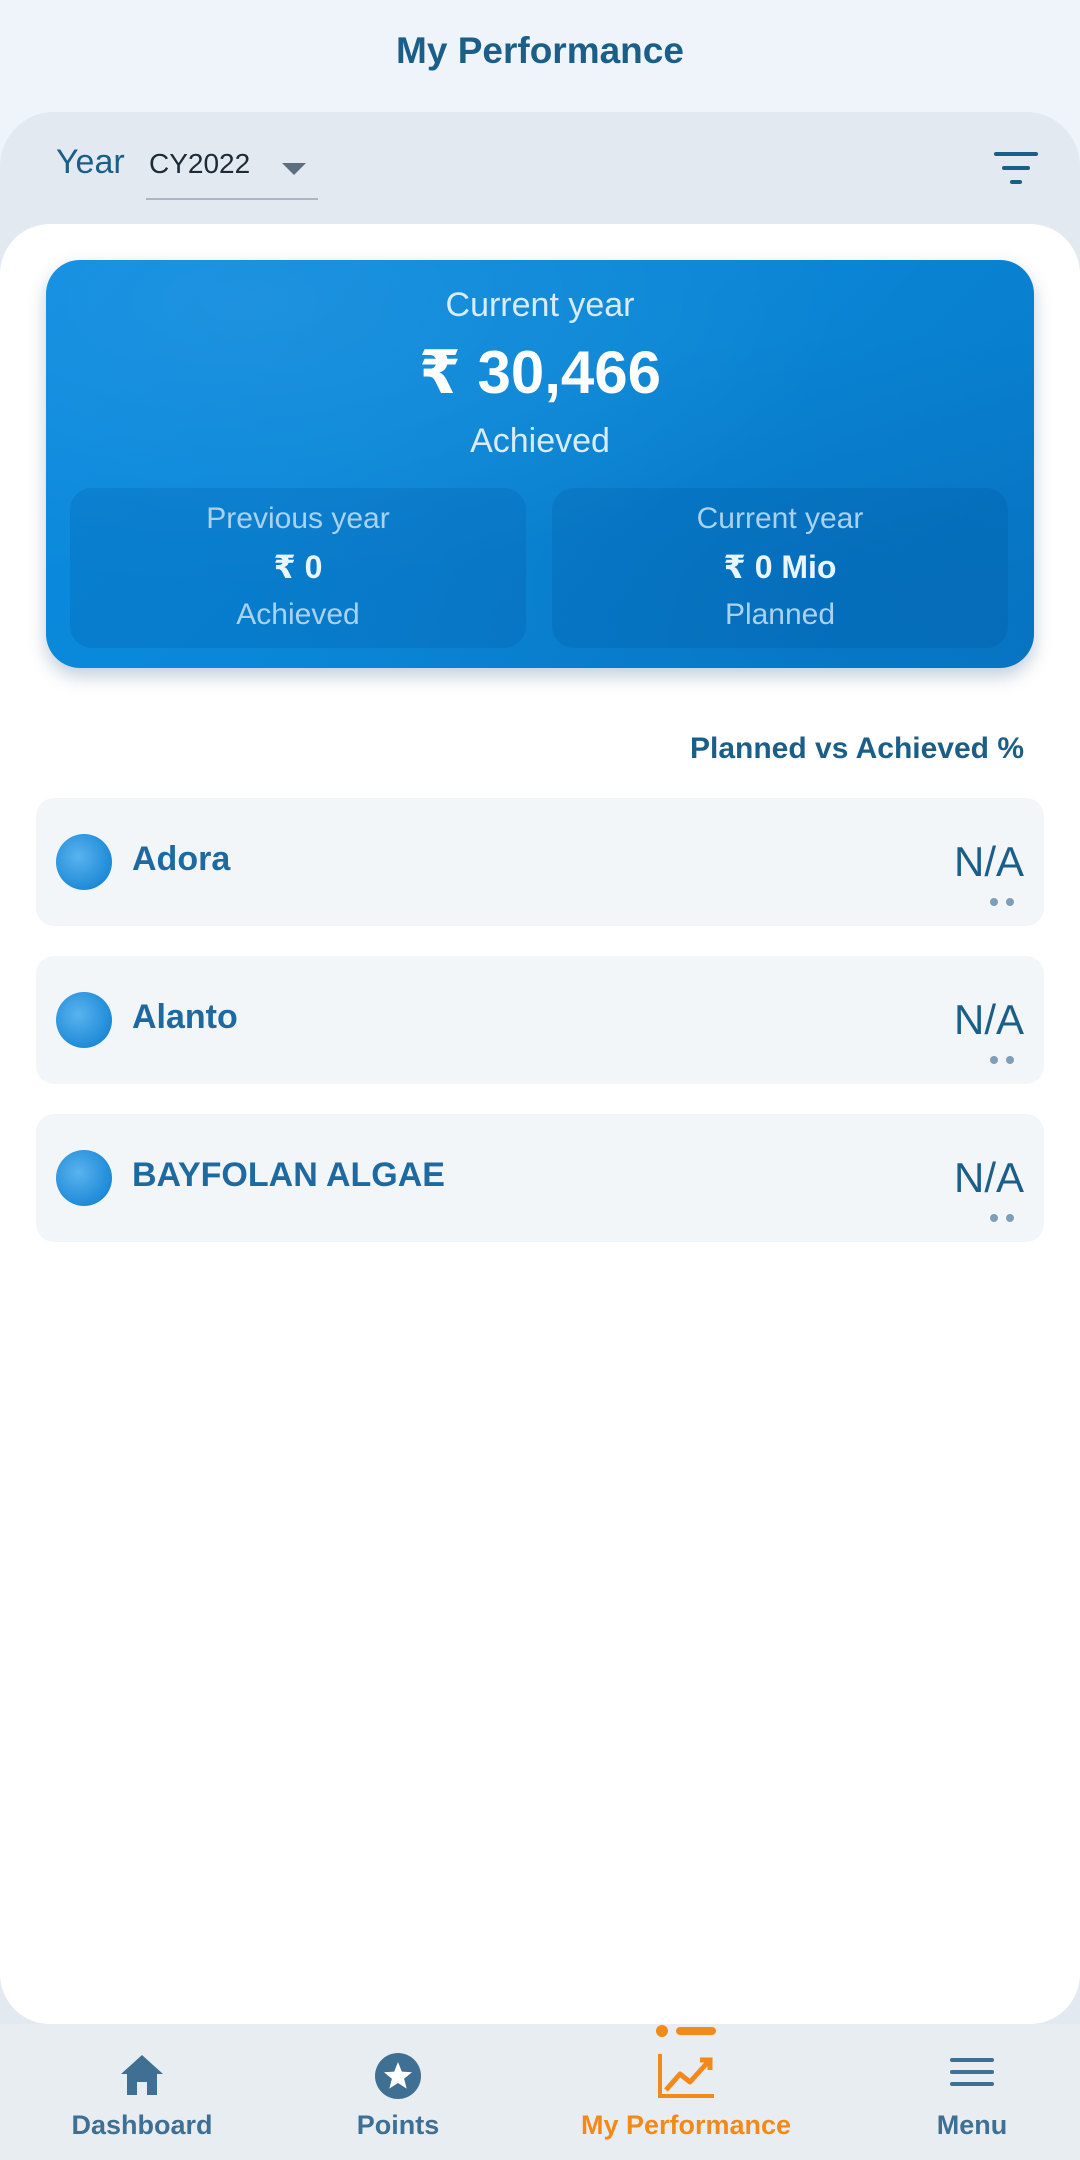 Image resolution: width=1080 pixels, height=2160 pixels. What do you see at coordinates (780, 518) in the screenshot?
I see `planned-label: Current year` at bounding box center [780, 518].